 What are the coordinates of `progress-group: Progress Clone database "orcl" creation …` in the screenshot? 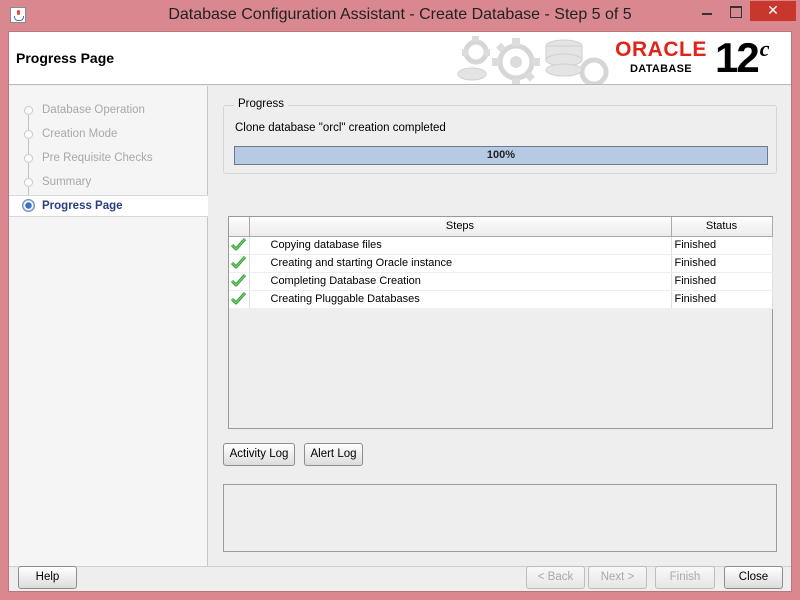 It's located at (500, 136).